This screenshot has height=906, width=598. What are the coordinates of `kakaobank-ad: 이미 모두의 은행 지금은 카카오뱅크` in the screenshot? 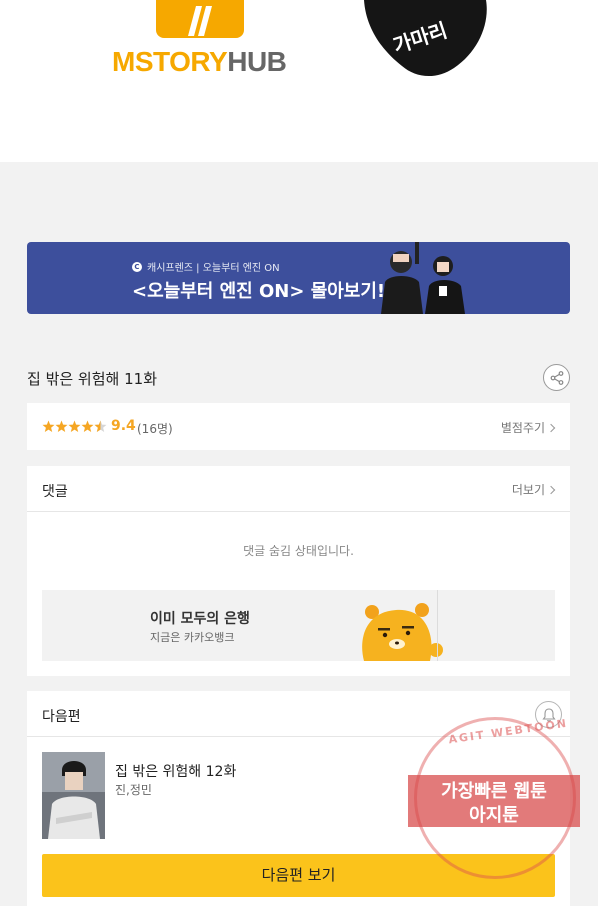 It's located at (298, 625).